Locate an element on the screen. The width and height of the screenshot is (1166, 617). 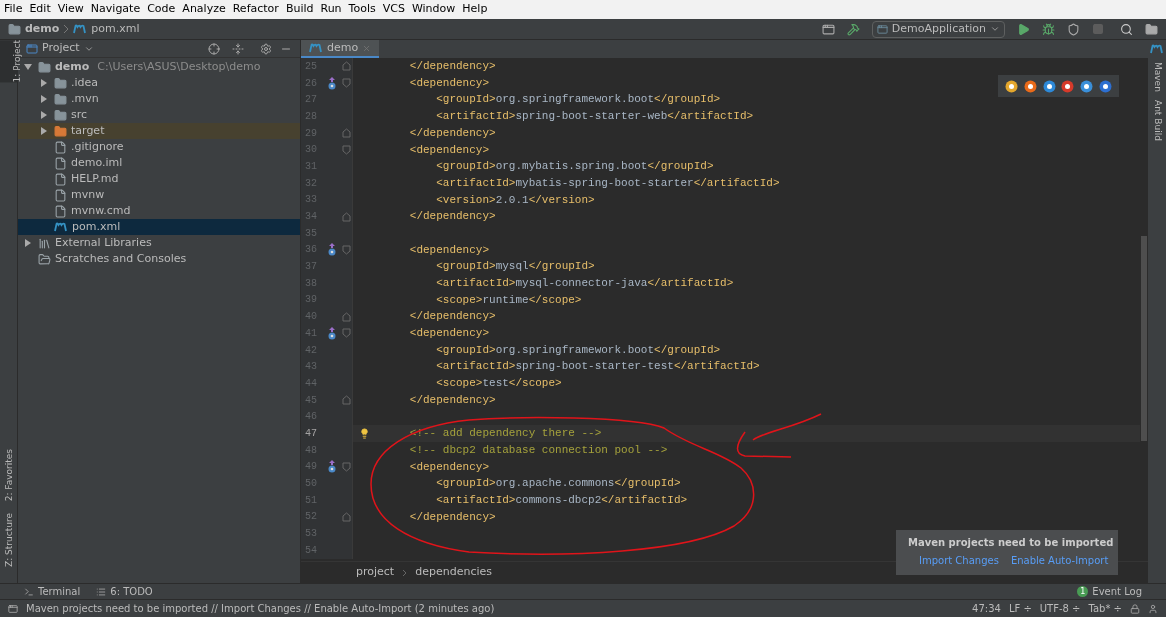
menu-item: Tools is located at coordinates (362, 9).